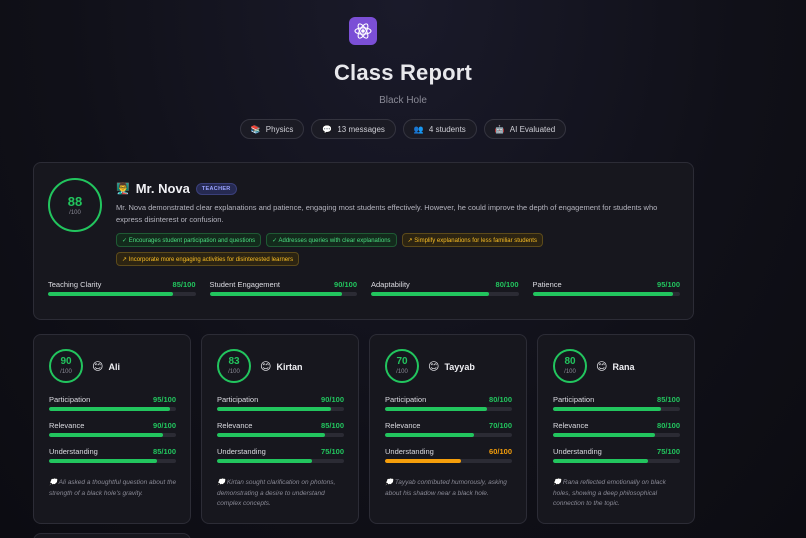  What do you see at coordinates (106, 366) in the screenshot?
I see `student-header: 😊 Ali` at bounding box center [106, 366].